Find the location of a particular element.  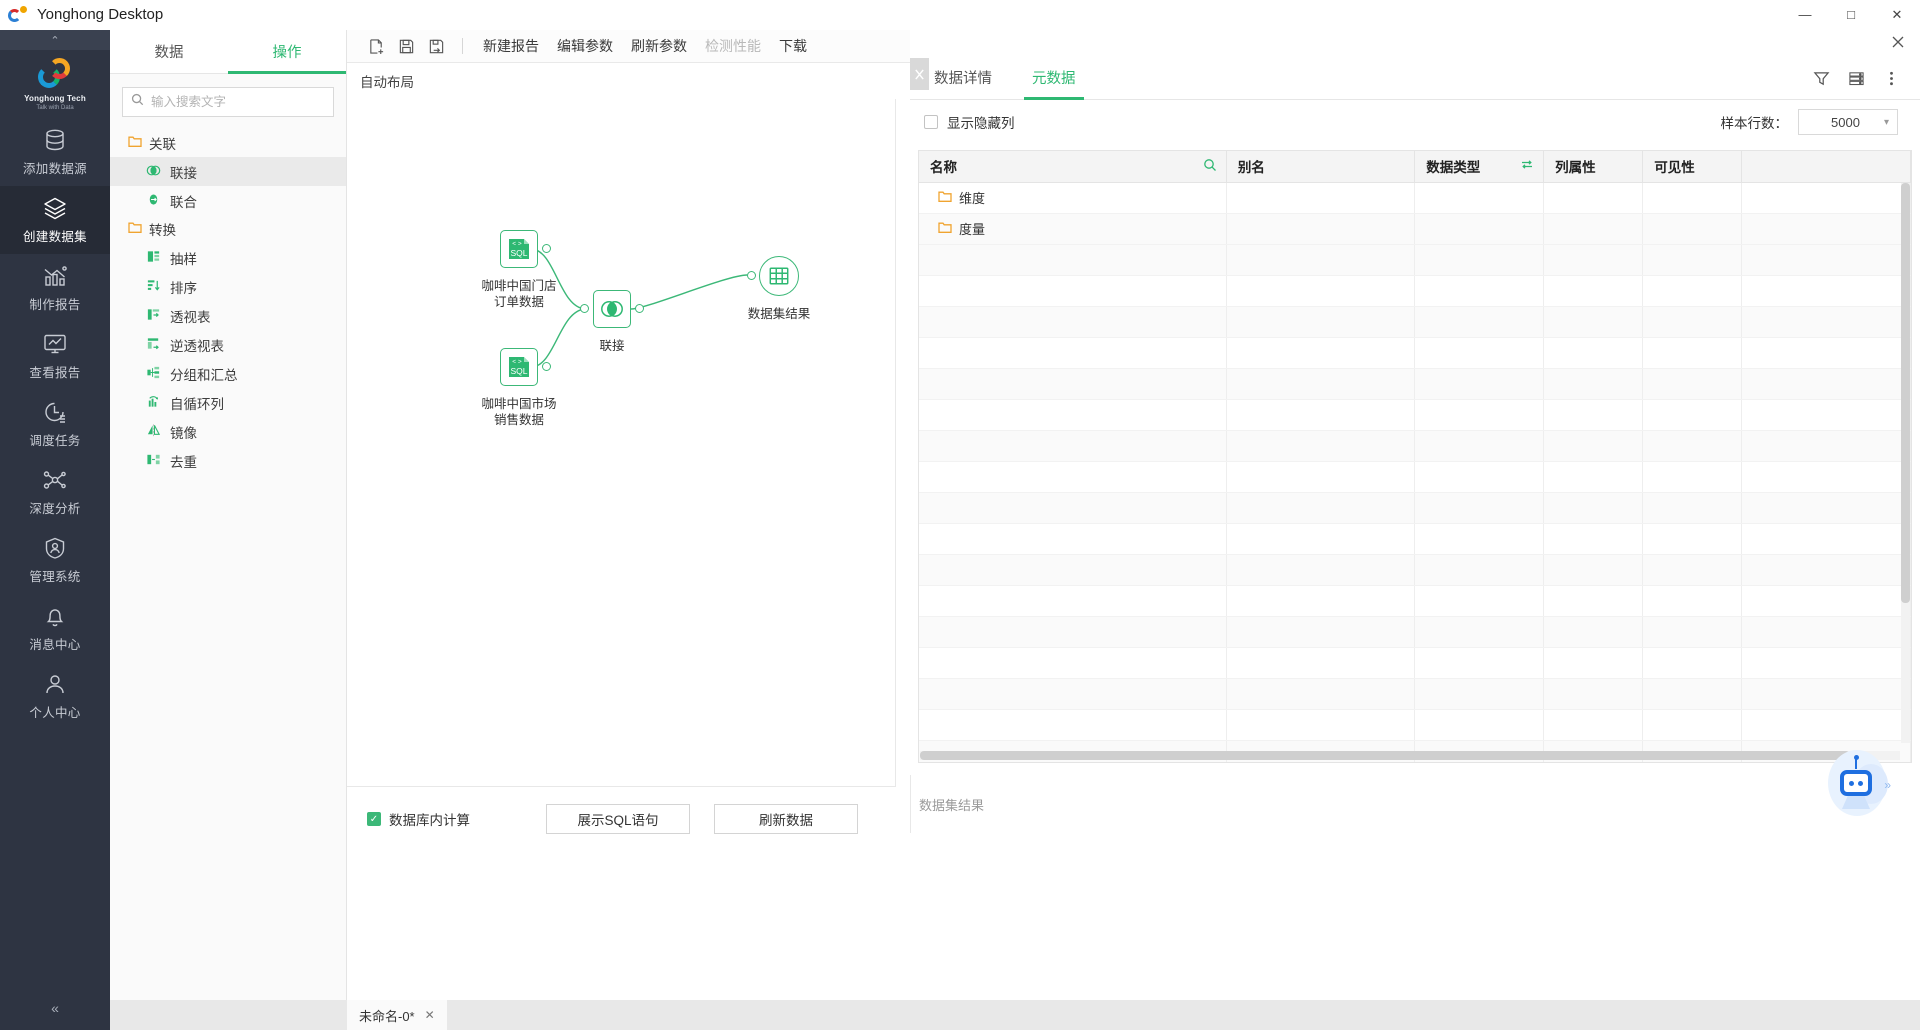

tree-node-group-aggregate: 分组和汇总 is located at coordinates (228, 373).